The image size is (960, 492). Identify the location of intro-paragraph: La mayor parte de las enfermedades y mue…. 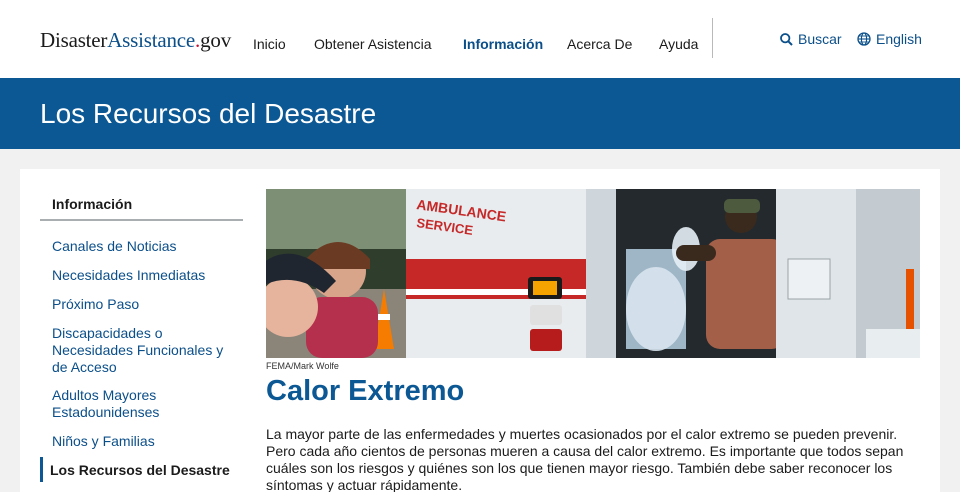
(585, 459).